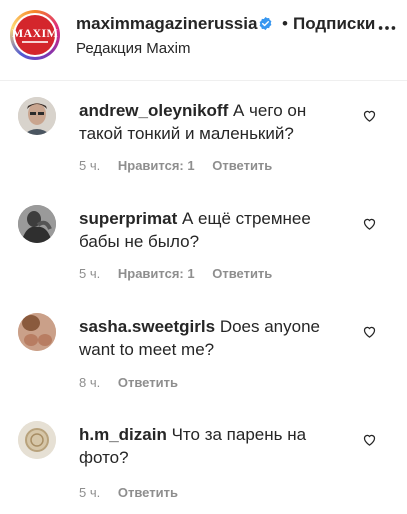  Describe the element at coordinates (35, 42) in the screenshot. I see `logo-underline` at that location.